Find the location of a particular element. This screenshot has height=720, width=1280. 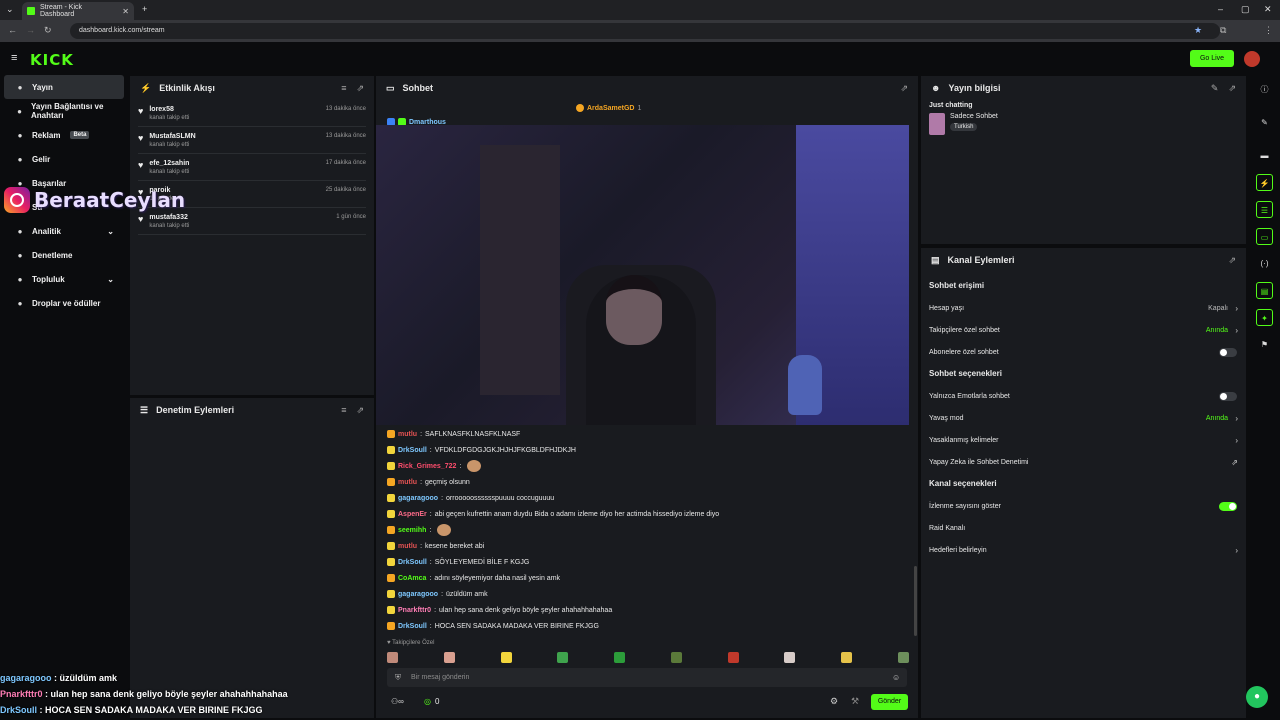

panel-icon: ▬ is located at coordinates (1264, 155).